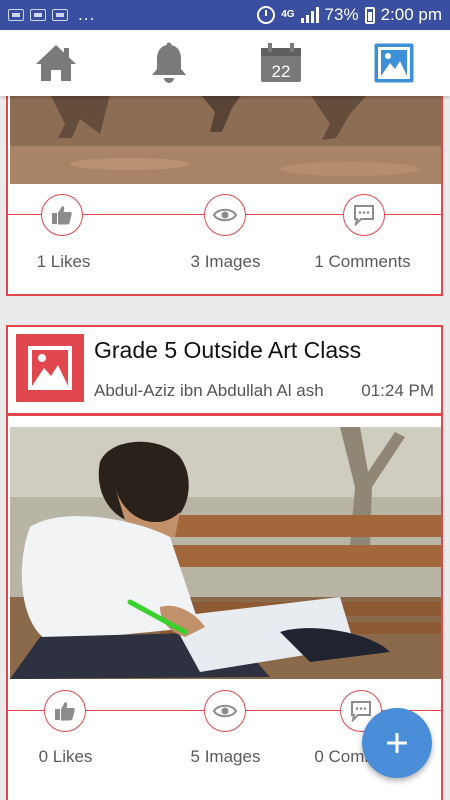 Image resolution: width=450 pixels, height=800 pixels. I want to click on plus-icon, so click(397, 743).